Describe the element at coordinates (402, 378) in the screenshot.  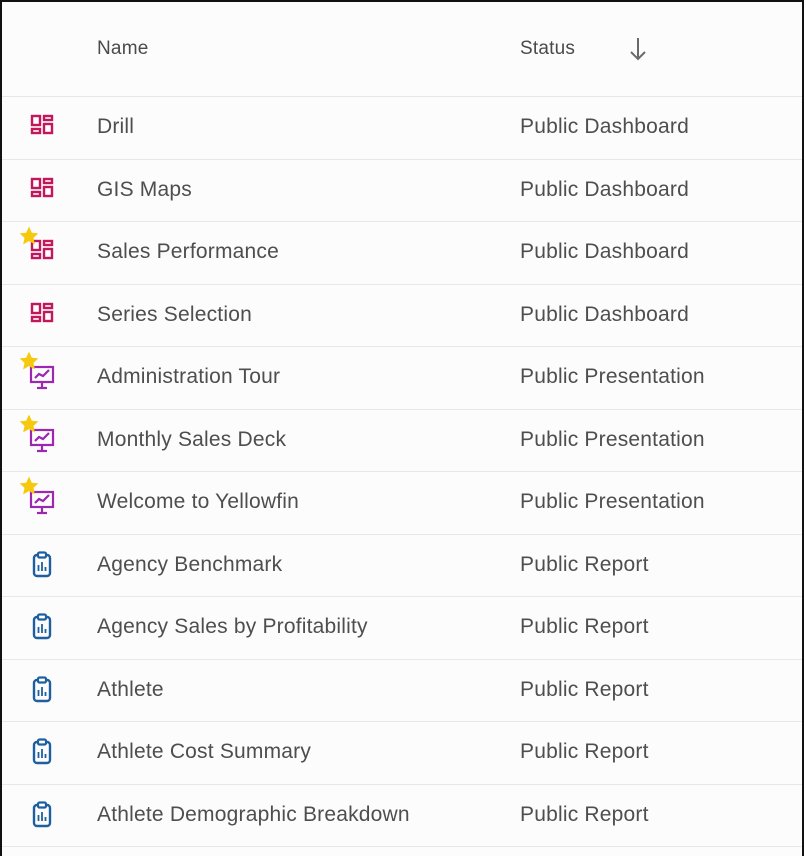
I see `list-item: Administration Tour Public Presentation` at that location.